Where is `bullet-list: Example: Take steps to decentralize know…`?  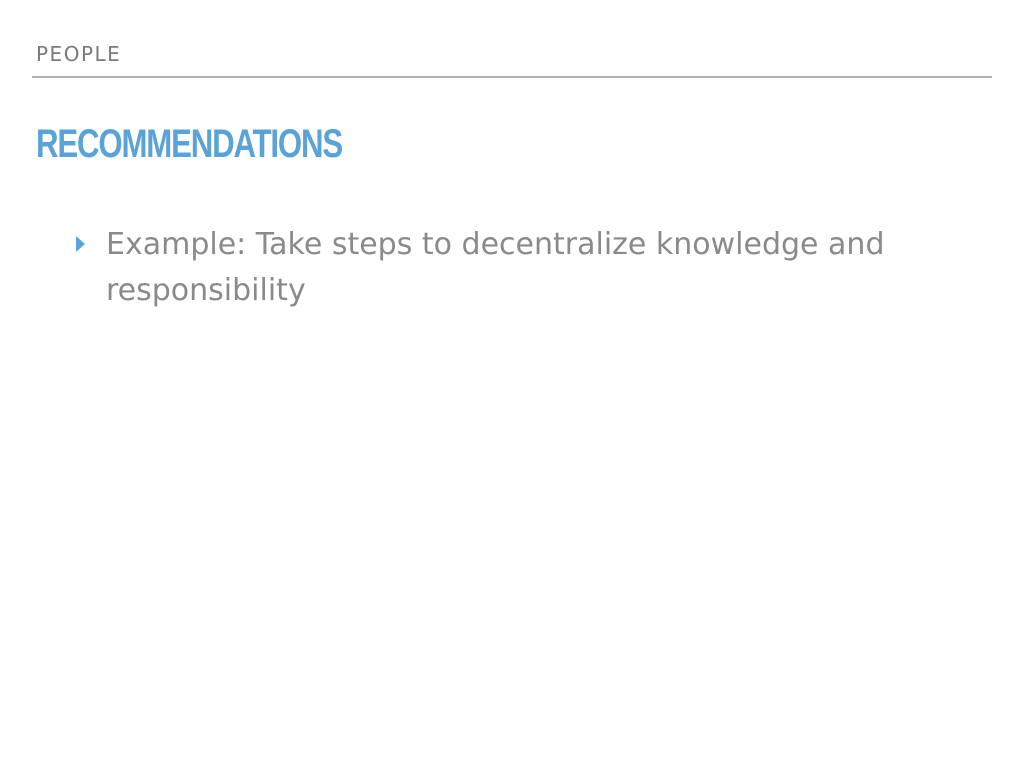 bullet-list: Example: Take steps to decentralize know… is located at coordinates (516, 268).